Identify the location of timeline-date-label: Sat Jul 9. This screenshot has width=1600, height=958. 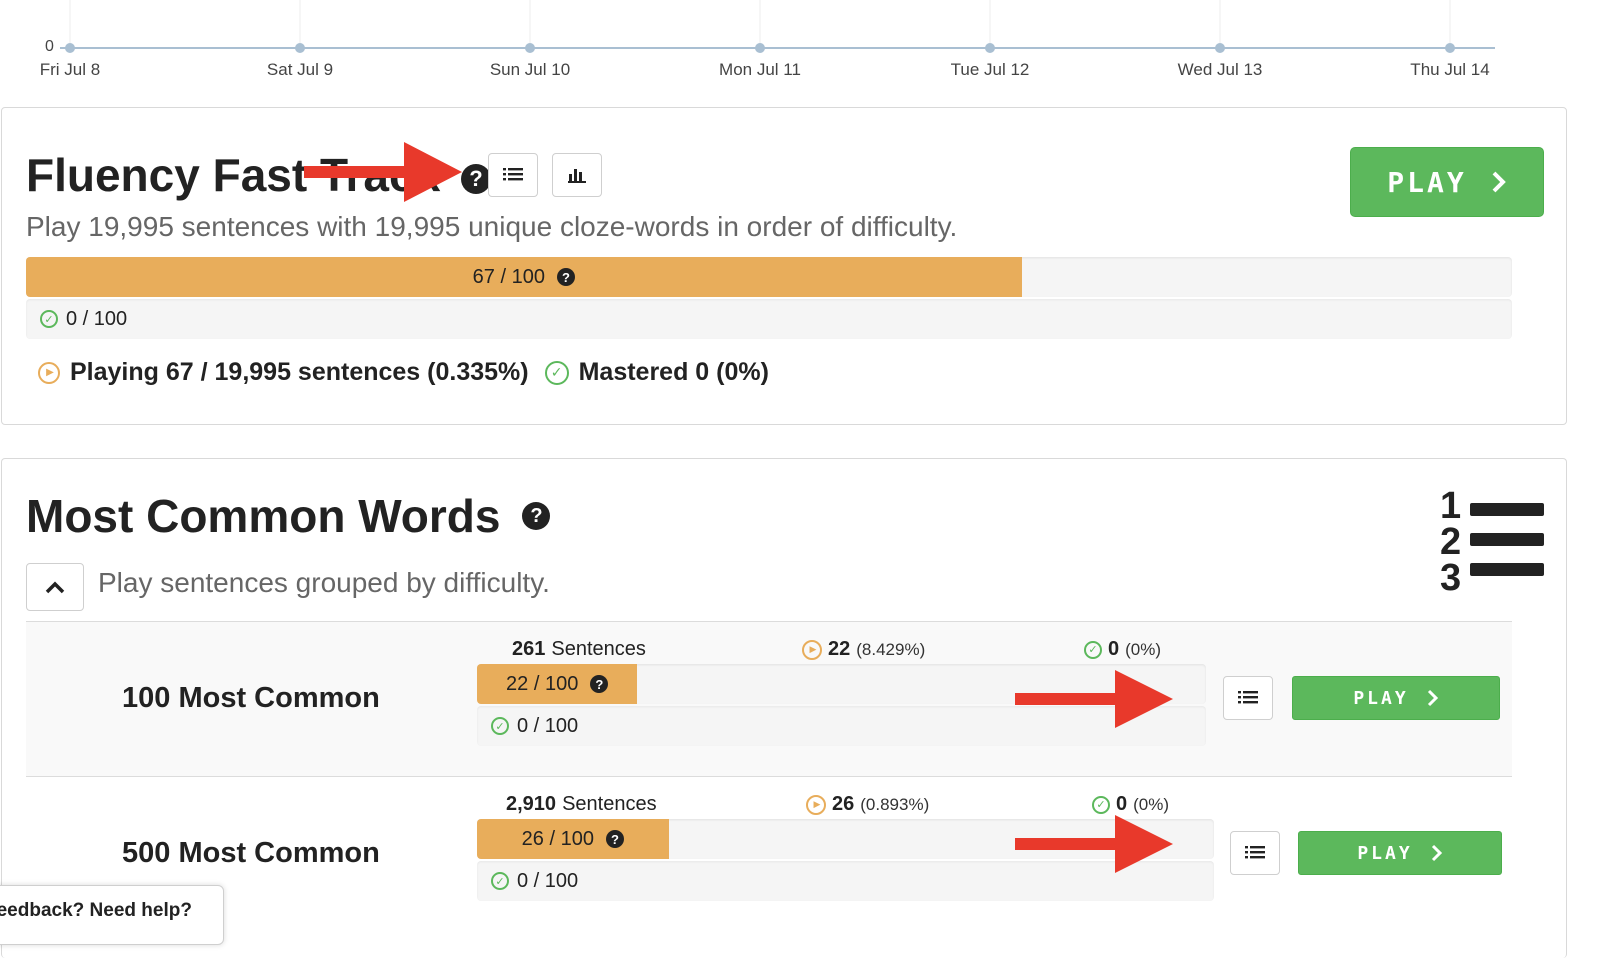
(300, 69).